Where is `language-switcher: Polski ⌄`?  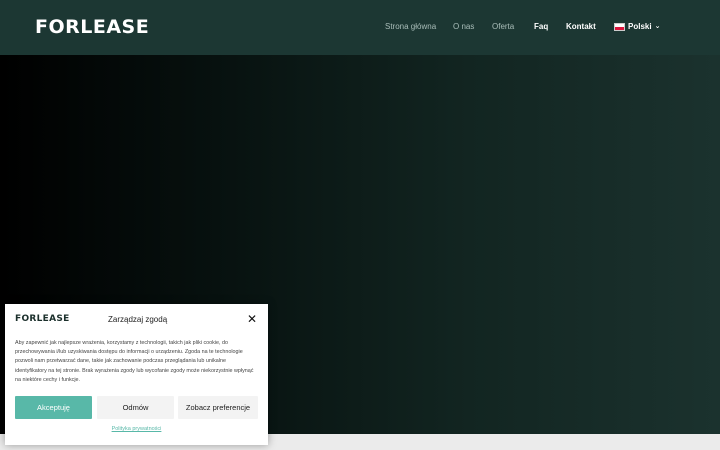
language-switcher: Polski ⌄ is located at coordinates (637, 27).